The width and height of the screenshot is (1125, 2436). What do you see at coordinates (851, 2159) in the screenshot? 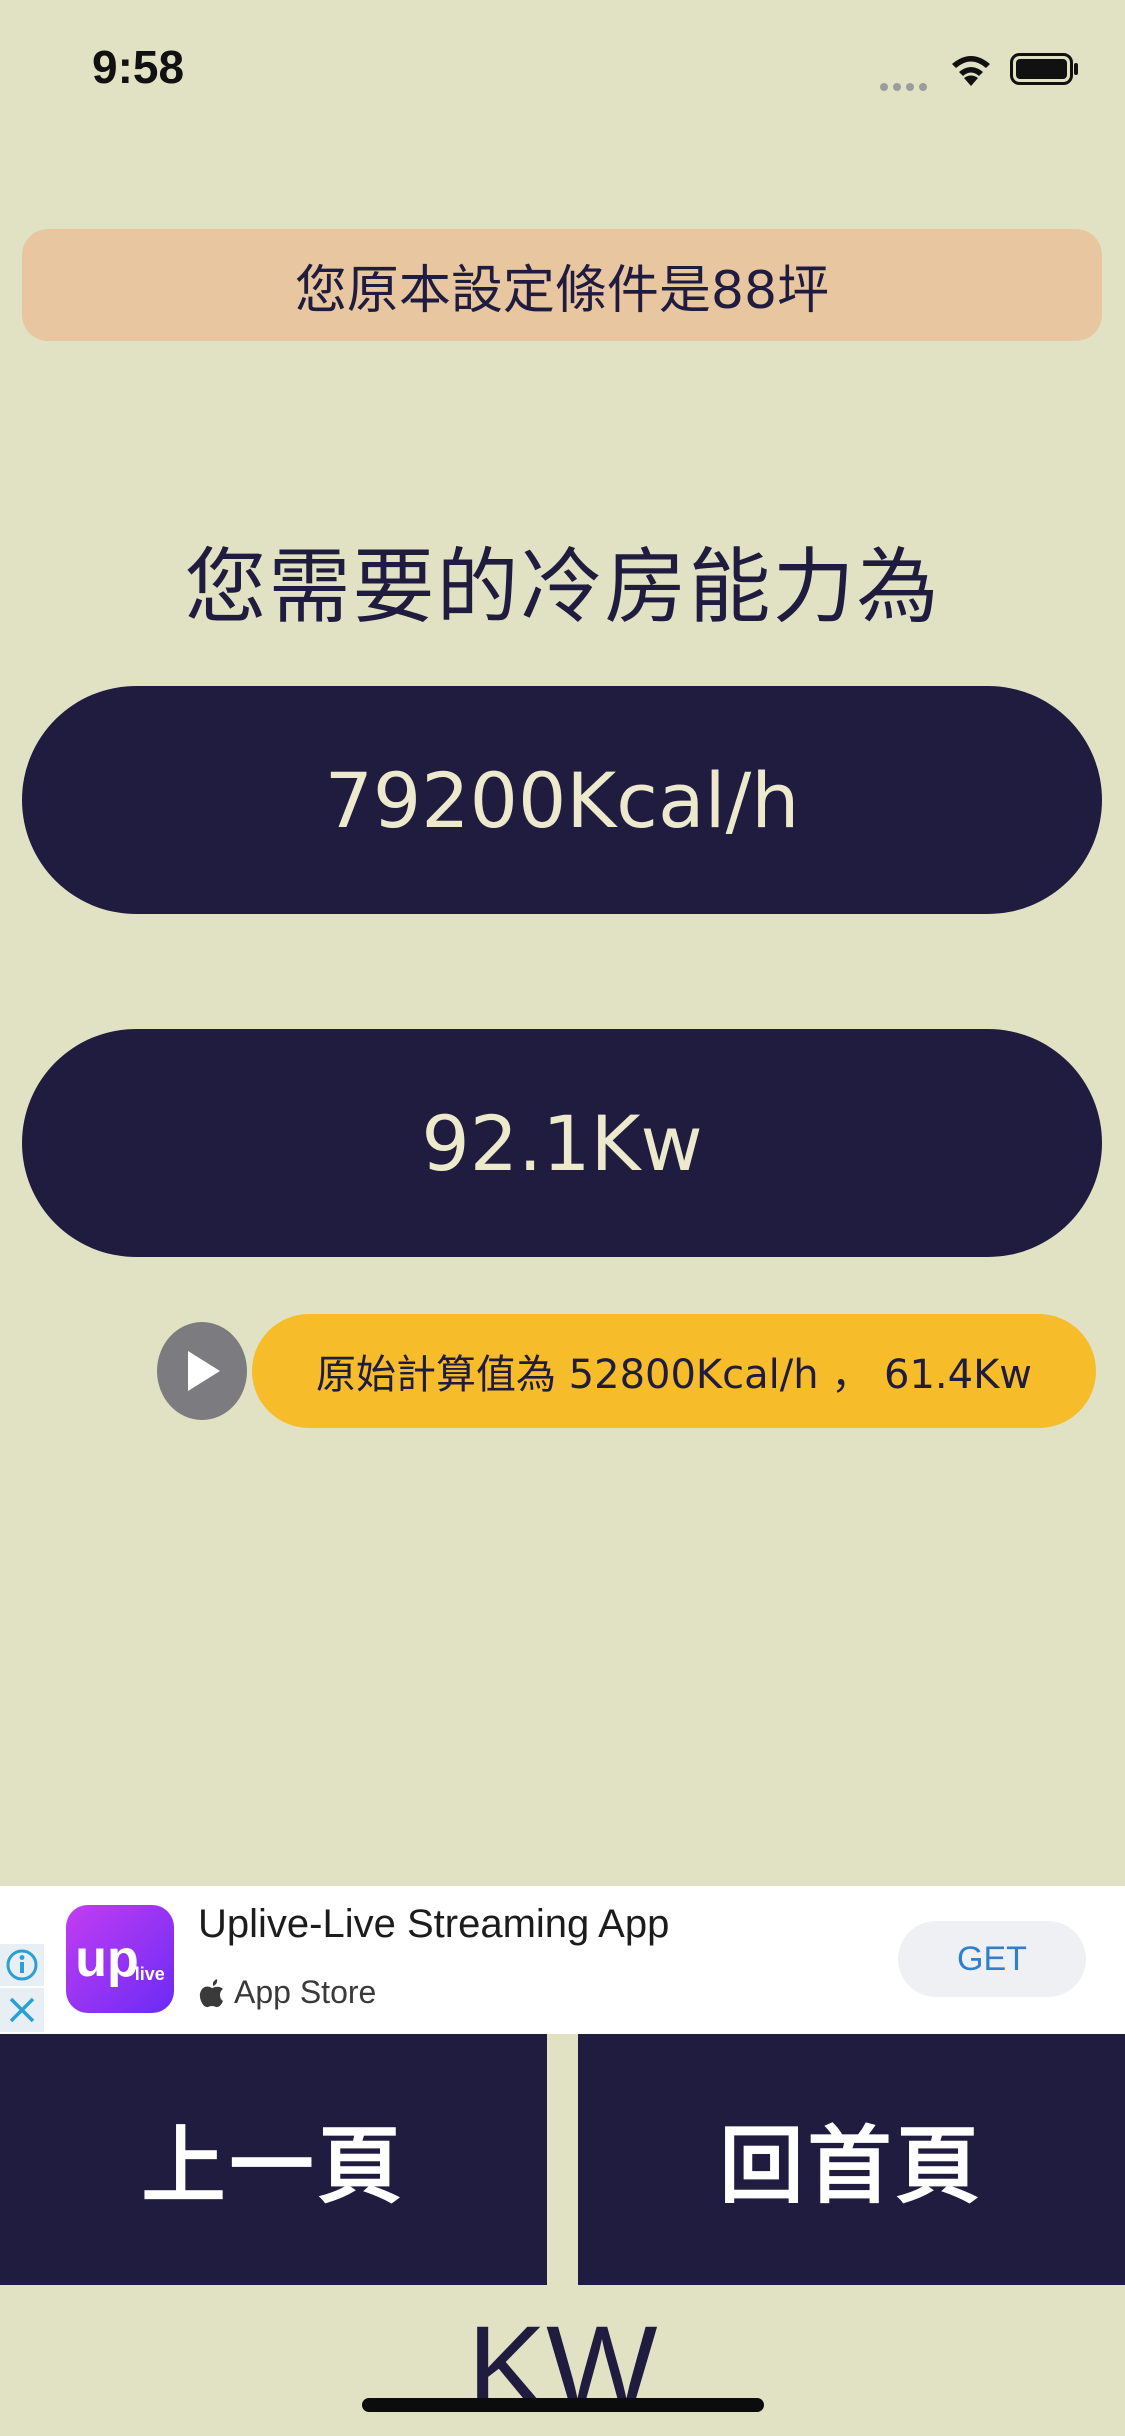
I see `home-button: 回首頁` at bounding box center [851, 2159].